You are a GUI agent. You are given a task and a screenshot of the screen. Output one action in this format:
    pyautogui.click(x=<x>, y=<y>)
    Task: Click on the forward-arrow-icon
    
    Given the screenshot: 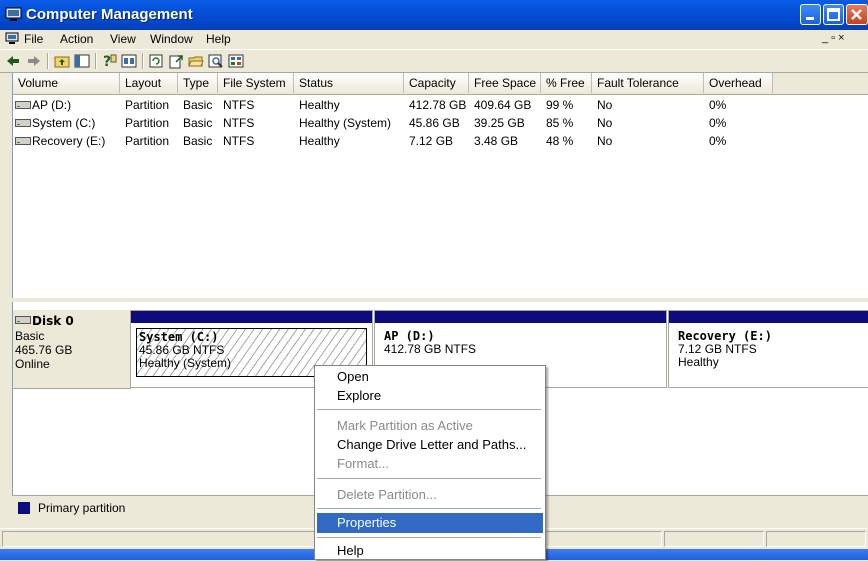 What is the action you would take?
    pyautogui.click(x=34, y=61)
    